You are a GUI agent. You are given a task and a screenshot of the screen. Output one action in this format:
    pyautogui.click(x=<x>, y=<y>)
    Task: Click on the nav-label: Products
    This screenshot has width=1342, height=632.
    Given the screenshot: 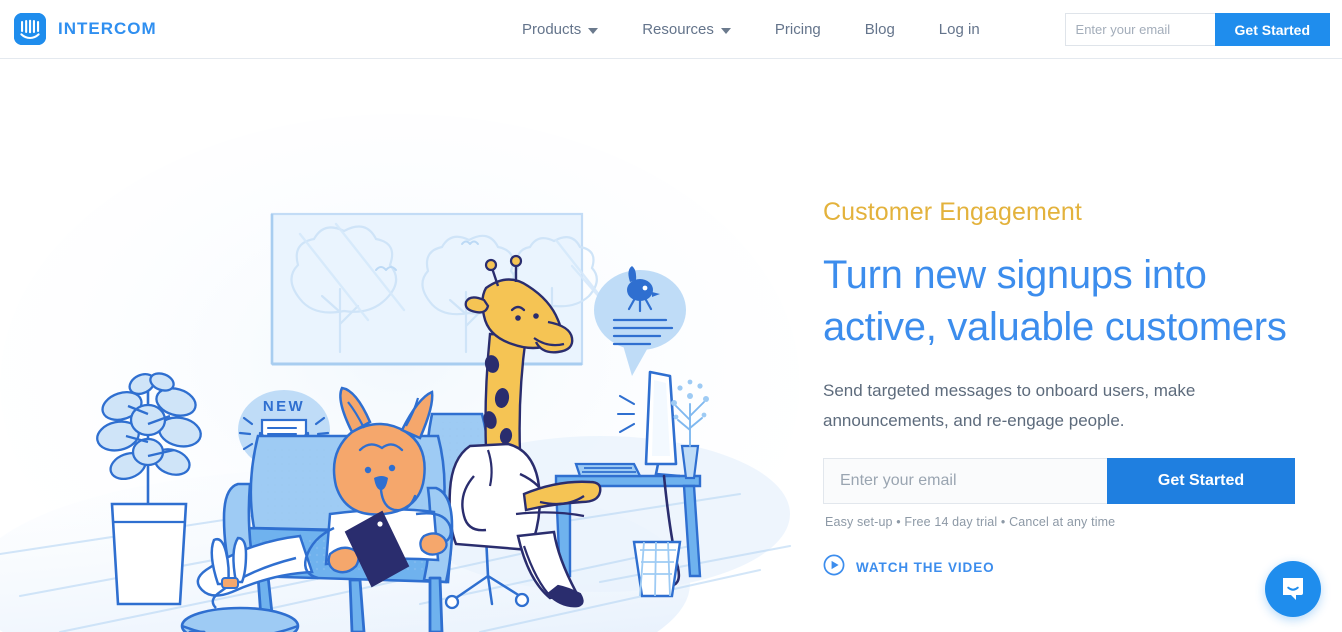 What is the action you would take?
    pyautogui.click(x=552, y=29)
    